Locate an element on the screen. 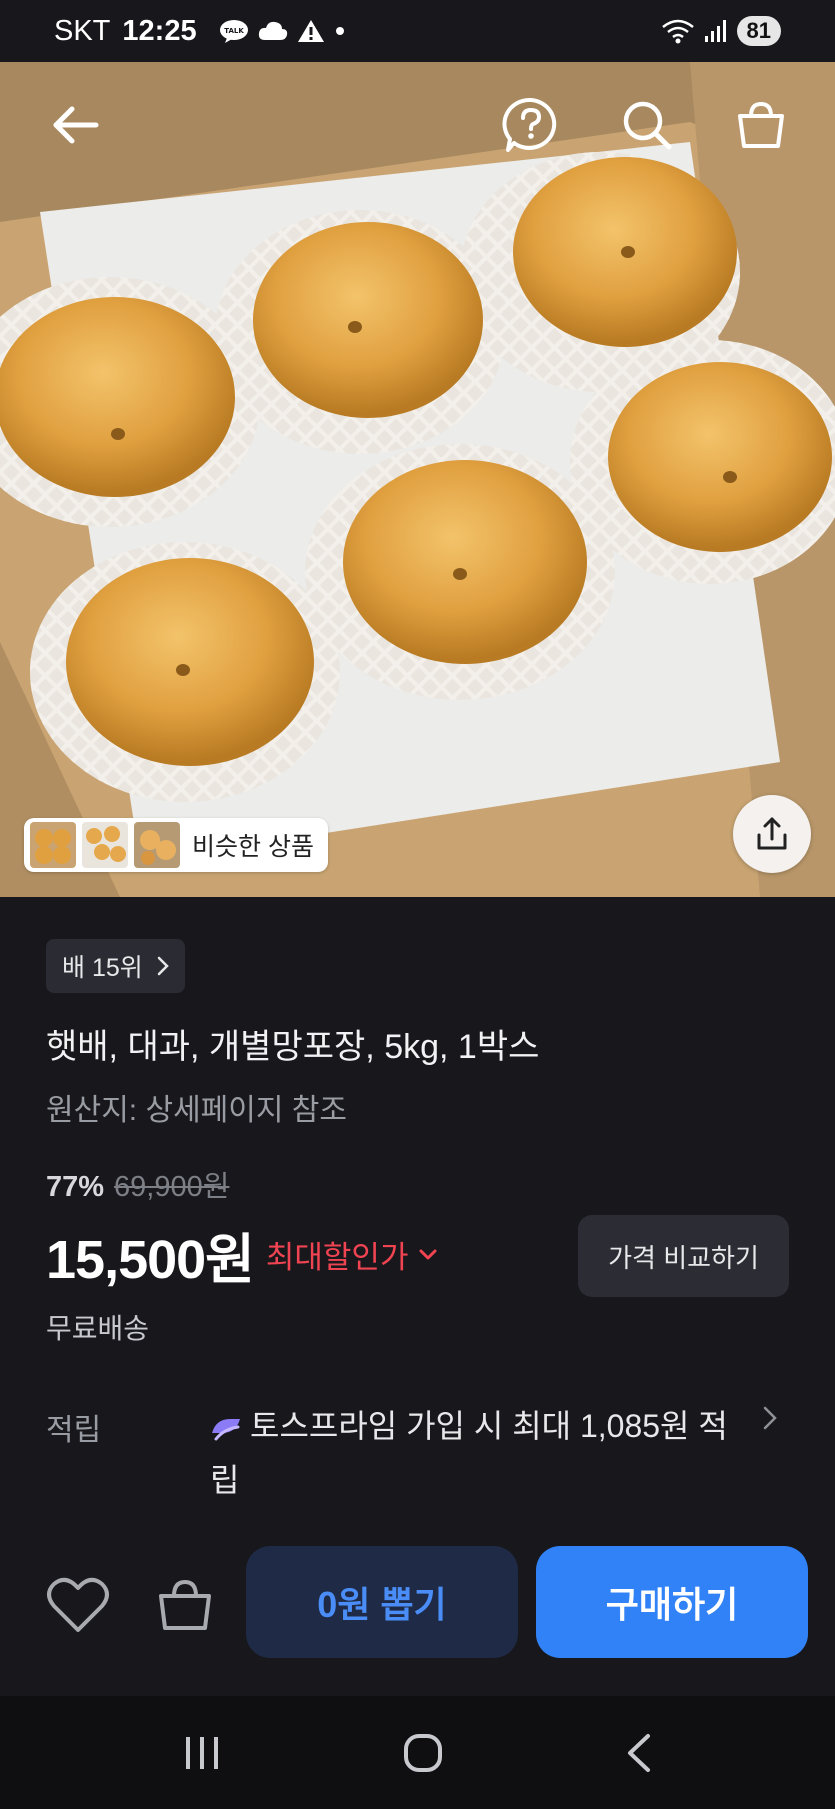 This screenshot has height=1809, width=835. wishlist-button is located at coordinates (78, 1605).